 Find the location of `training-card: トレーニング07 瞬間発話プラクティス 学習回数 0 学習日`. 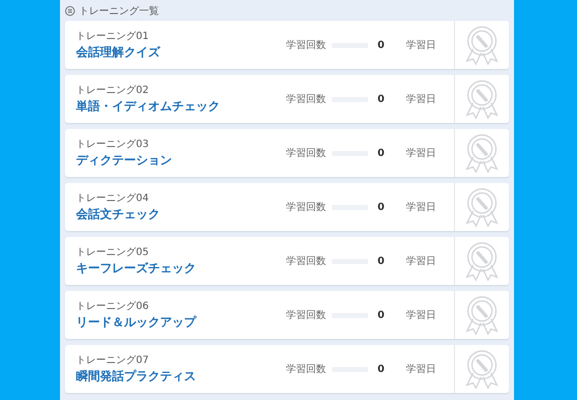

training-card: トレーニング07 瞬間発話プラクティス 学習回数 0 学習日 is located at coordinates (287, 369).